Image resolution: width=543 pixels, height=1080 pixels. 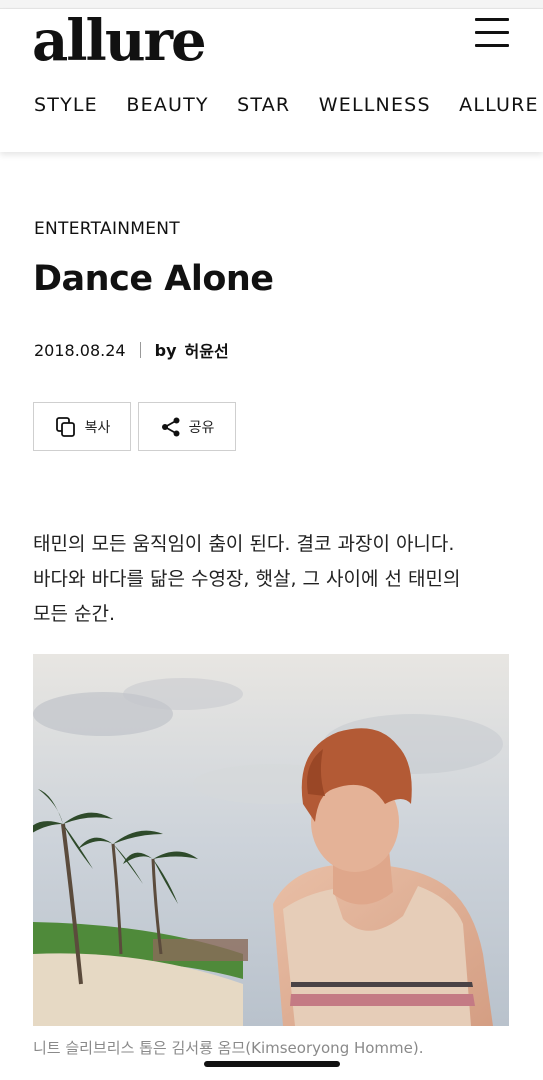 What do you see at coordinates (74, 614) in the screenshot?
I see `lede-line: 모든 순간.` at bounding box center [74, 614].